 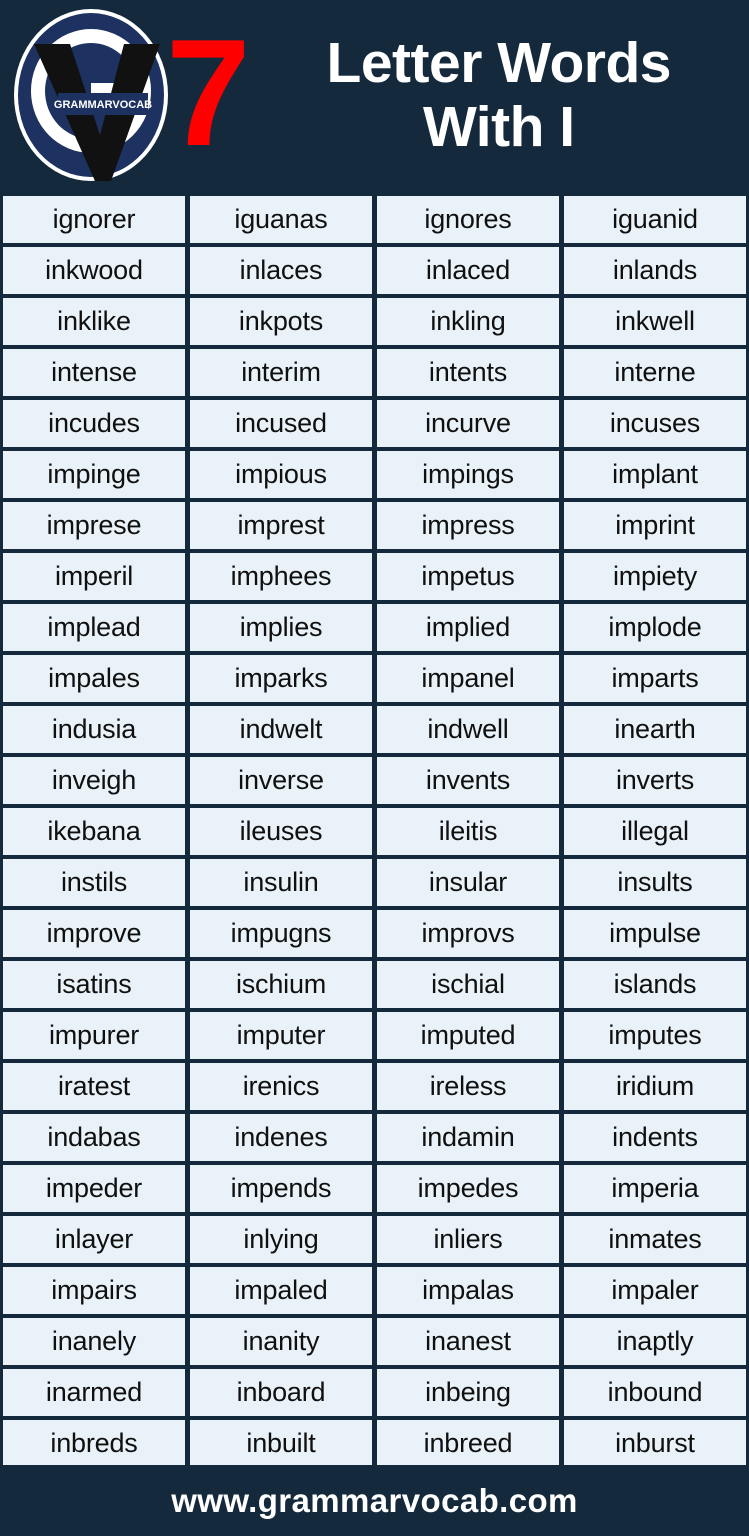 I want to click on word-cell: impiety, so click(x=655, y=576).